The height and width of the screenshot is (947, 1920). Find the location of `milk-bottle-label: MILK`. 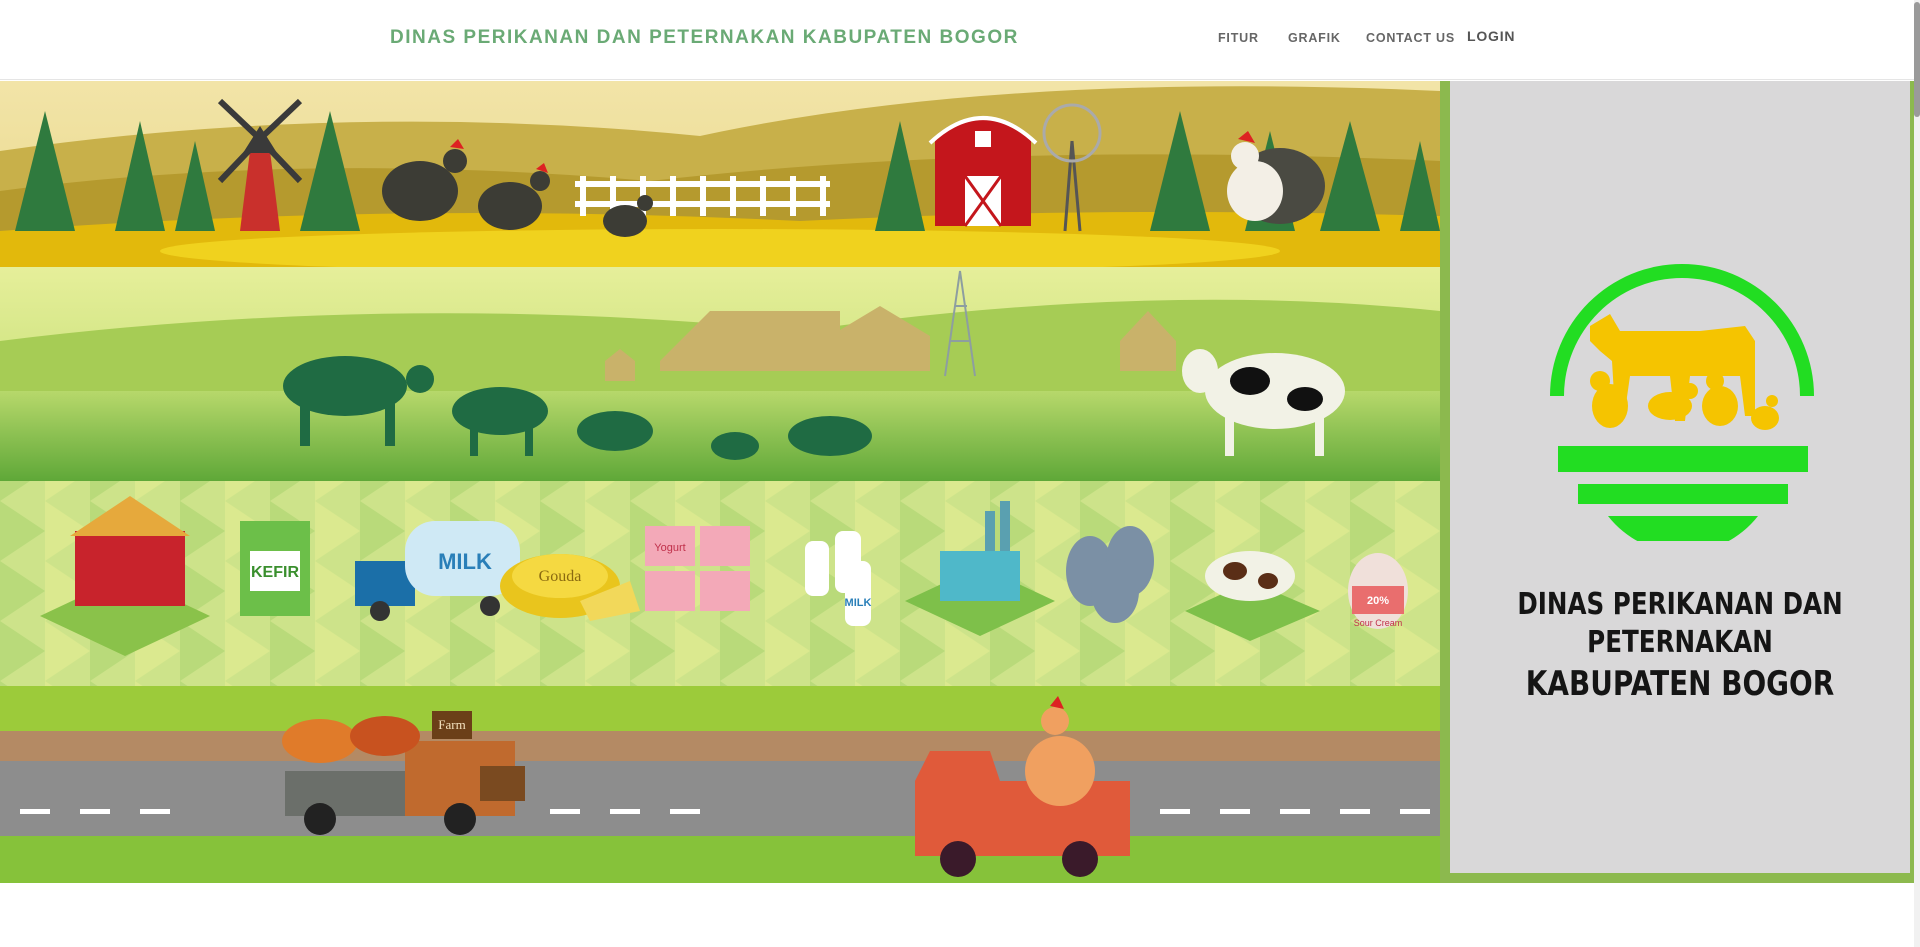

milk-bottle-label: MILK is located at coordinates (858, 603).